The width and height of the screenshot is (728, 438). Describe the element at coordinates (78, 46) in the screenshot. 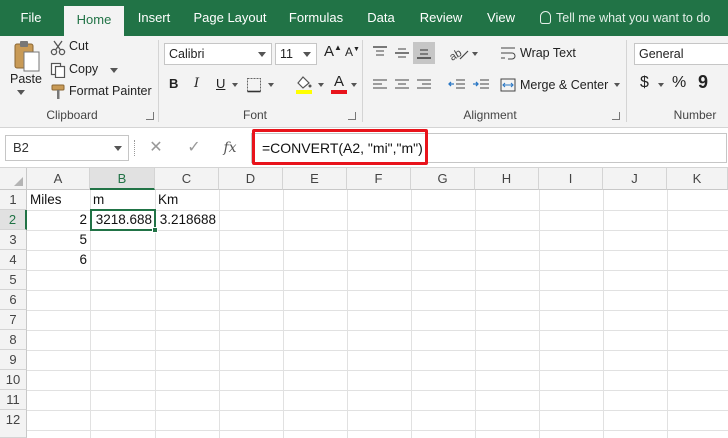

I see `cut-button: Cut` at that location.